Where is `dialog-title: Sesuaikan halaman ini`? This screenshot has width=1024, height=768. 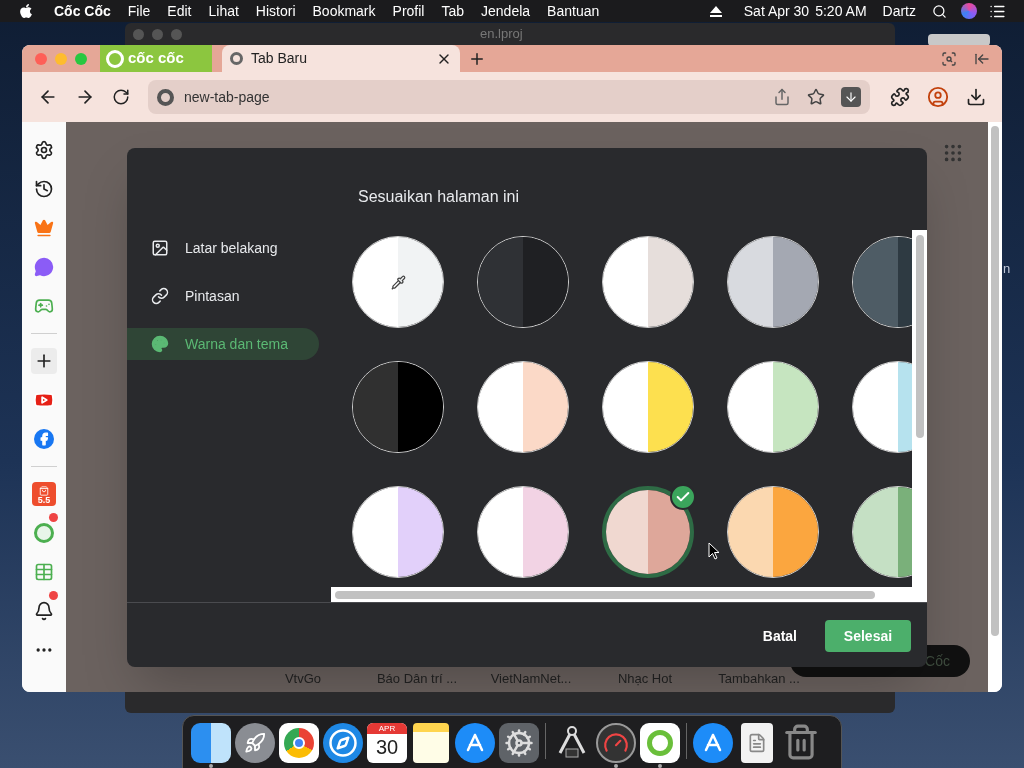 dialog-title: Sesuaikan halaman ini is located at coordinates (438, 196).